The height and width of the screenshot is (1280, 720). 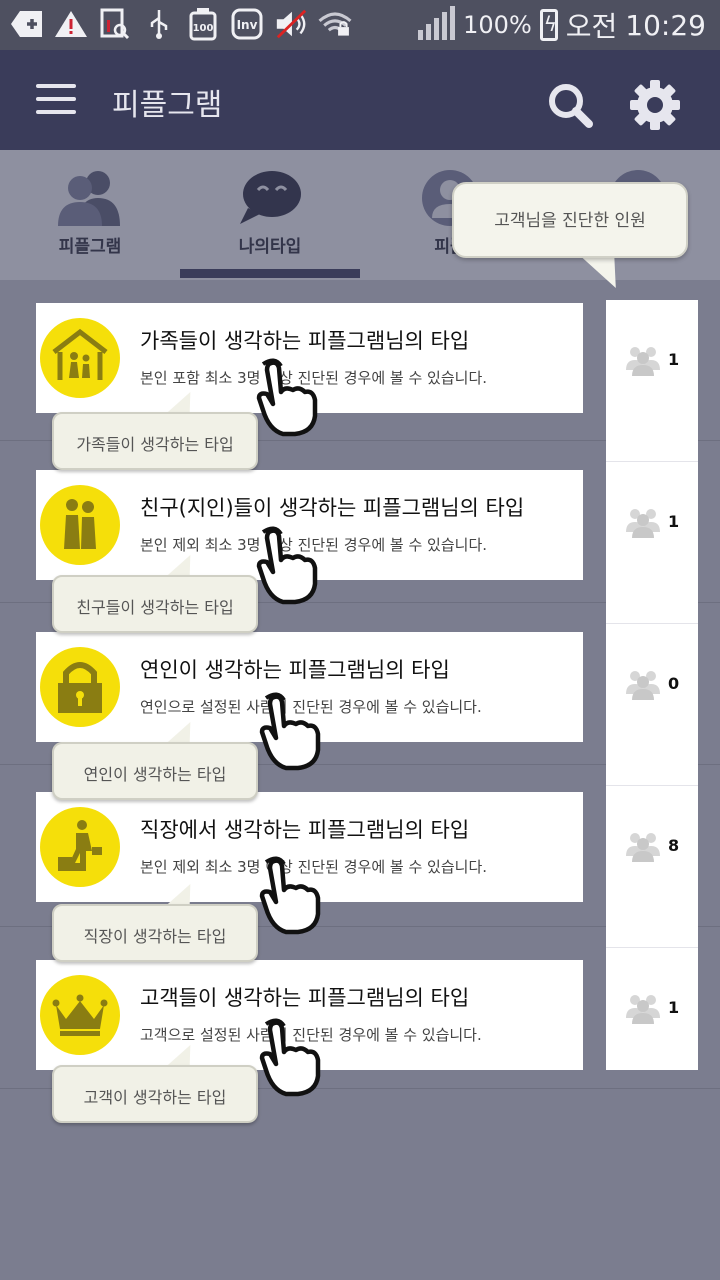 What do you see at coordinates (270, 198) in the screenshot?
I see `chat-bubble-icon` at bounding box center [270, 198].